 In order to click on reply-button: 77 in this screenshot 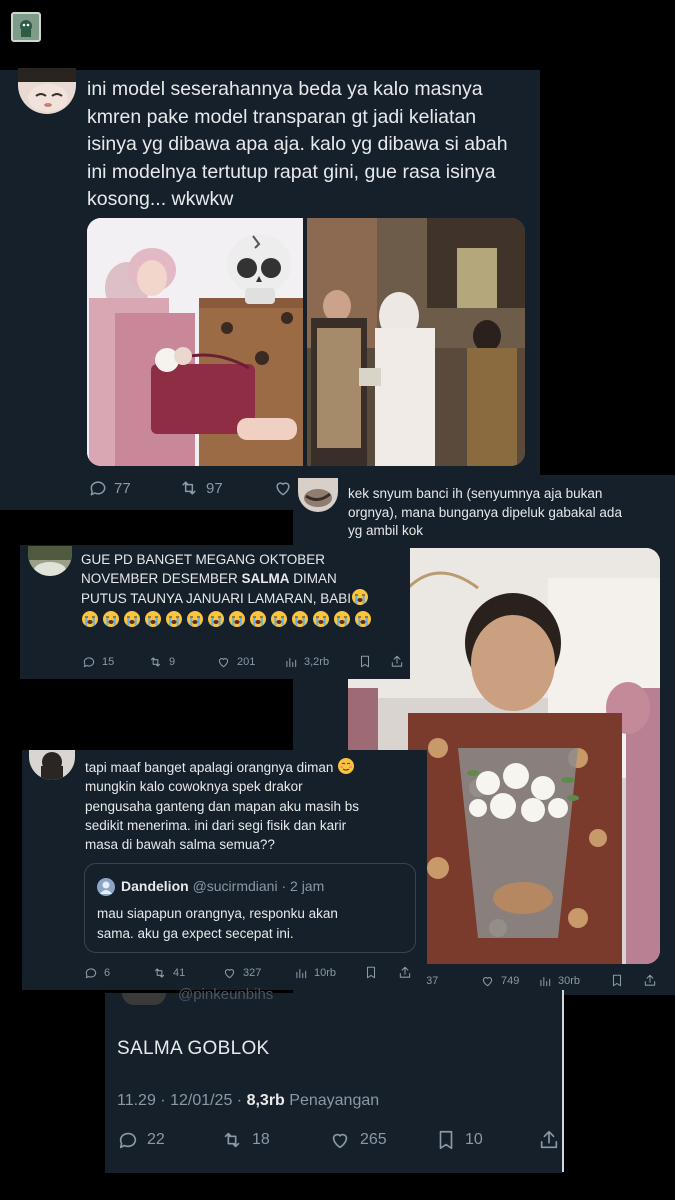, I will do `click(133, 488)`.